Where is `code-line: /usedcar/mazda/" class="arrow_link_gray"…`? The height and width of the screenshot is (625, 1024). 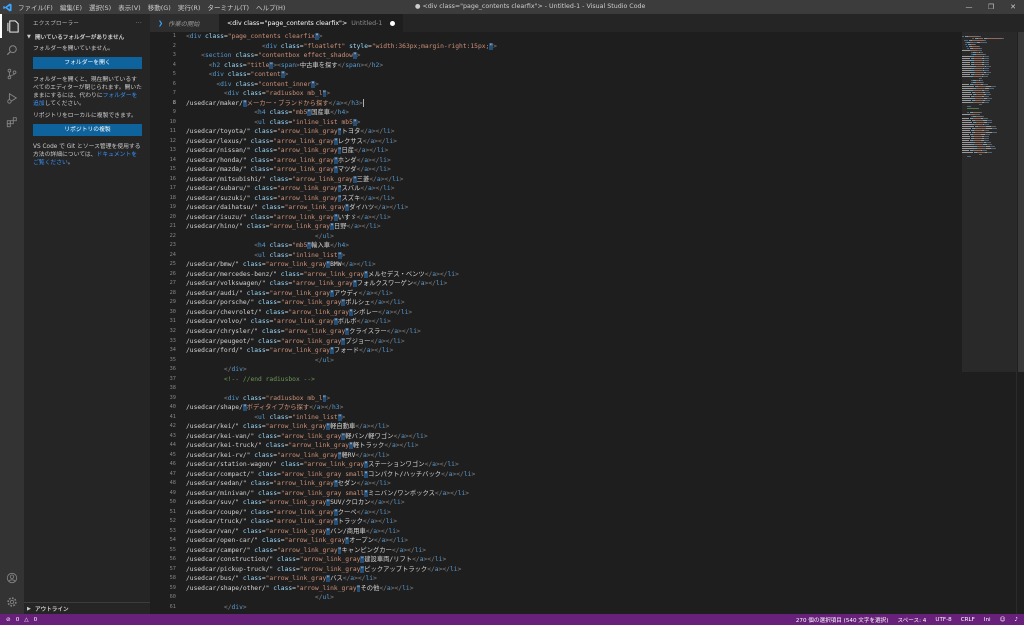
code-line: /usedcar/mazda/" class="arrow_link_gray"… is located at coordinates (586, 170).